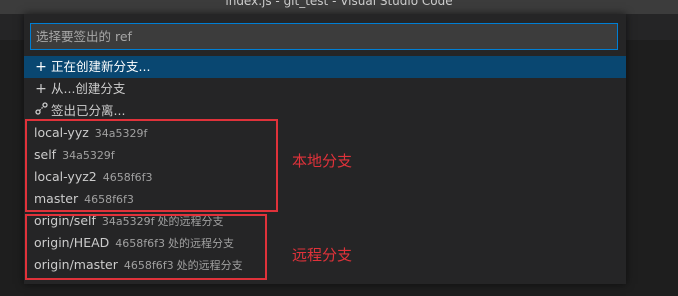 The width and height of the screenshot is (678, 296). I want to click on remote-branch-item: origin/self 34a5329f 处的远程分支, so click(325, 221).